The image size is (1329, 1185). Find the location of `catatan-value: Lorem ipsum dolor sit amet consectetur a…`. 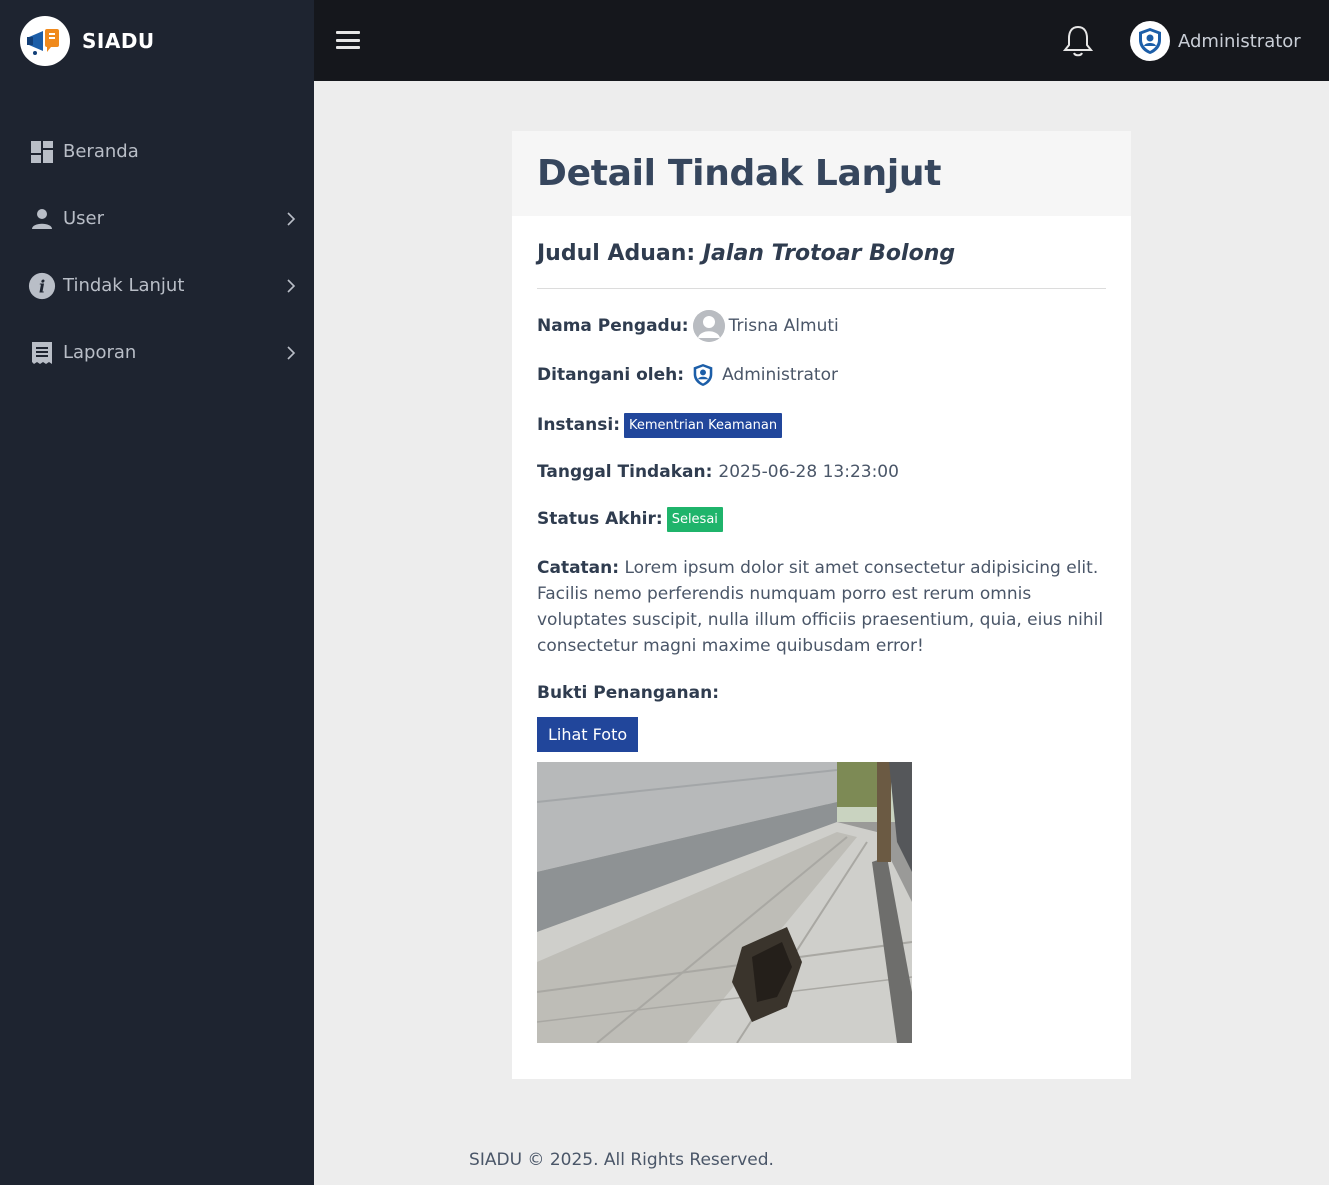

catatan-value: Lorem ipsum dolor sit amet consectetur a… is located at coordinates (820, 607).